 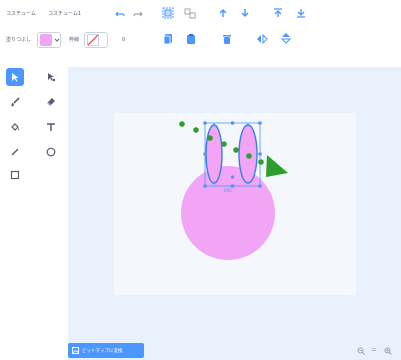 I want to click on head-circle, so click(x=228, y=213).